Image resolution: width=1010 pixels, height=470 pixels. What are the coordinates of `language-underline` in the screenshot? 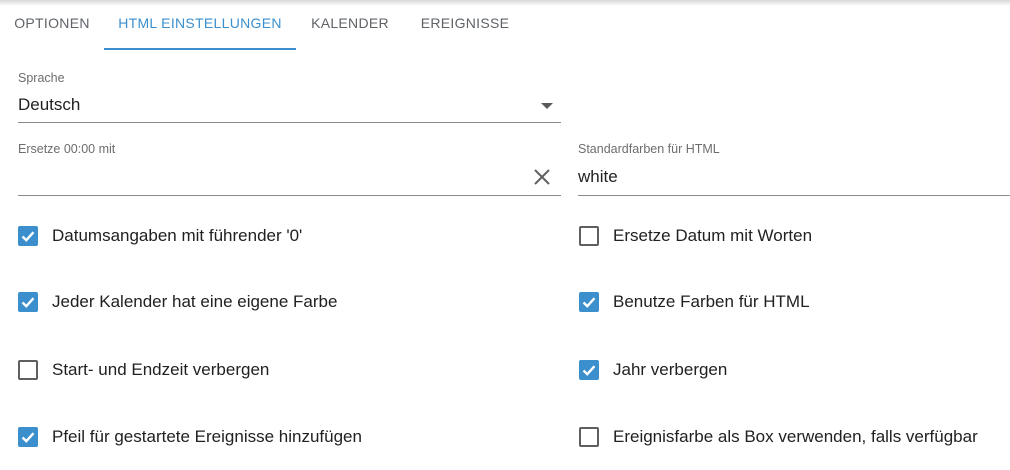 It's located at (289, 122).